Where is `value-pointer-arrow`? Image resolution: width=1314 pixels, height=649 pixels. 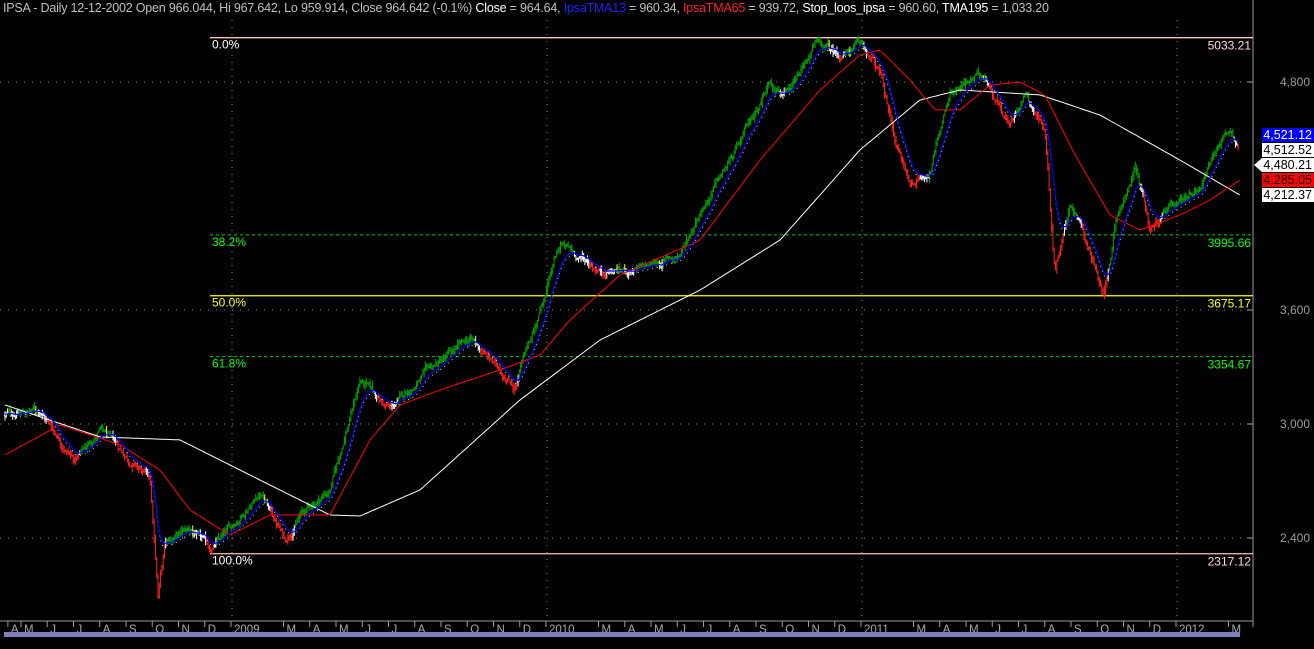
value-pointer-arrow is located at coordinates (1258, 164).